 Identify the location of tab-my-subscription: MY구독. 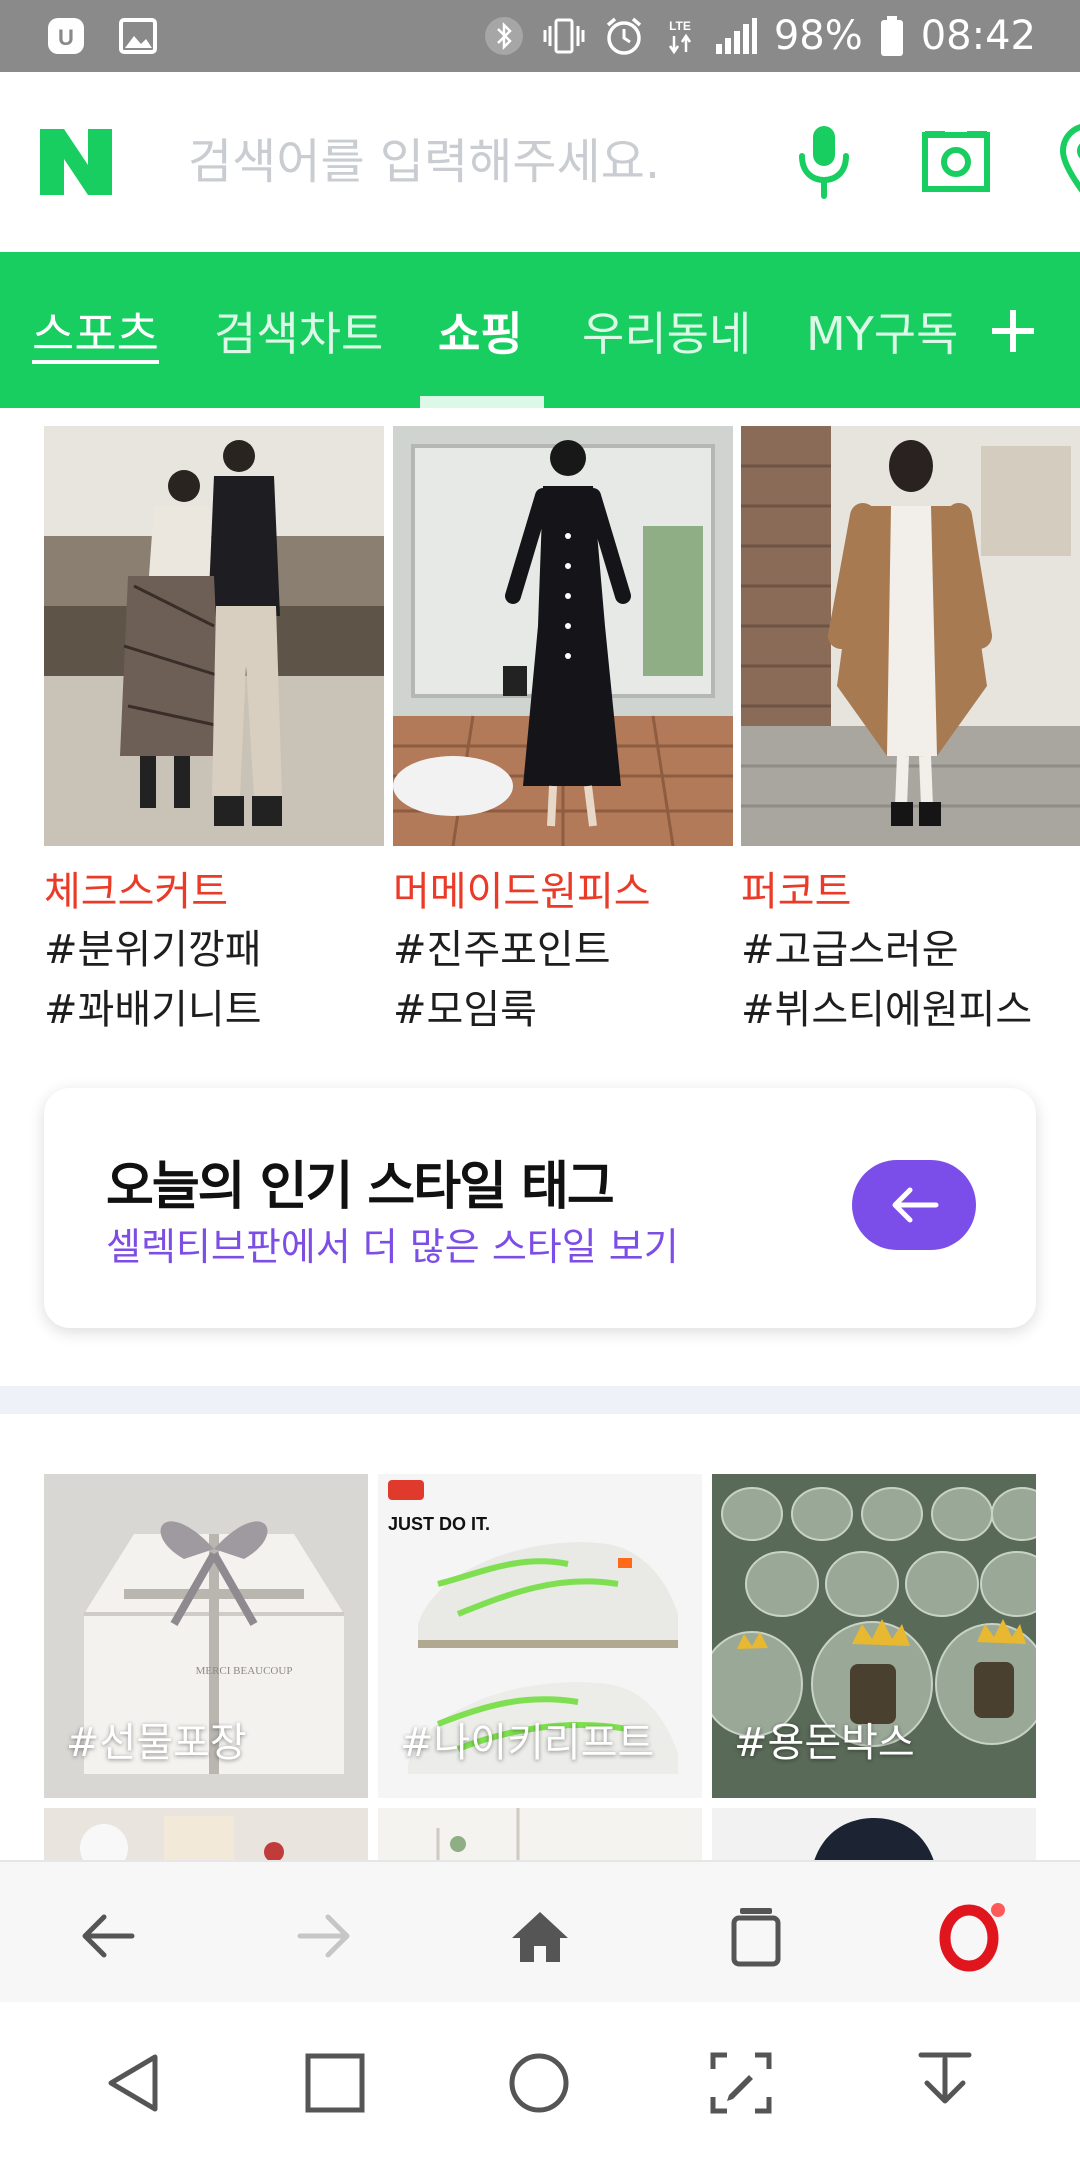
(882, 331).